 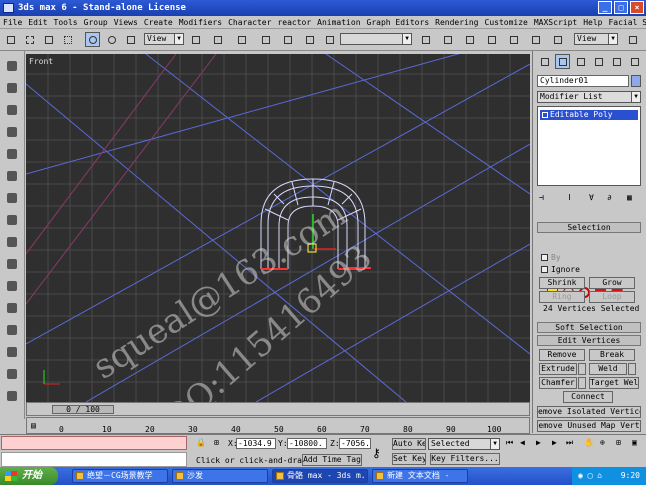 What do you see at coordinates (130, 39) in the screenshot?
I see `scale-icon` at bounding box center [130, 39].